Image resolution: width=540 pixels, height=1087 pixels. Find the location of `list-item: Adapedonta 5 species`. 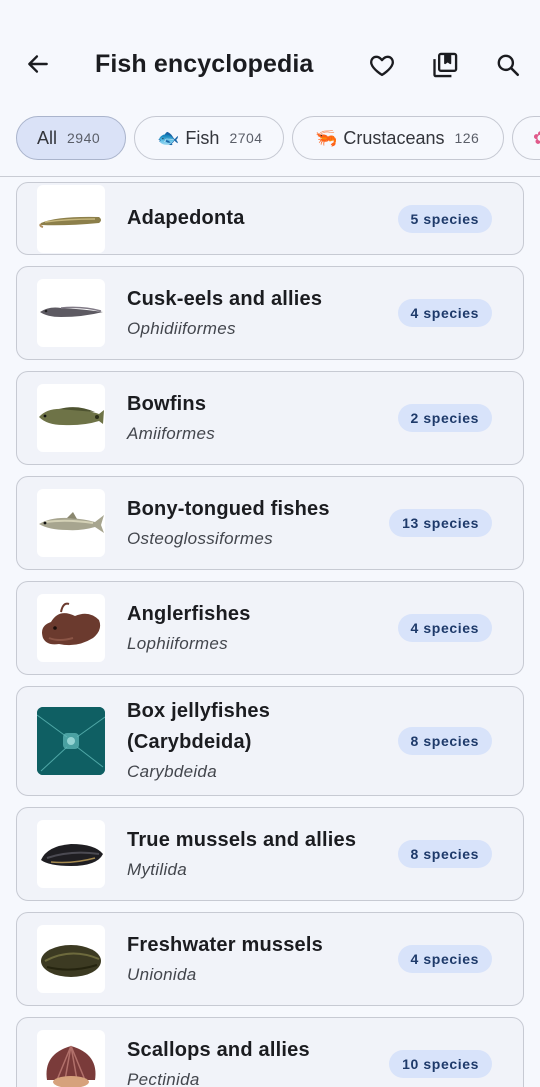

list-item: Adapedonta 5 species is located at coordinates (270, 218).